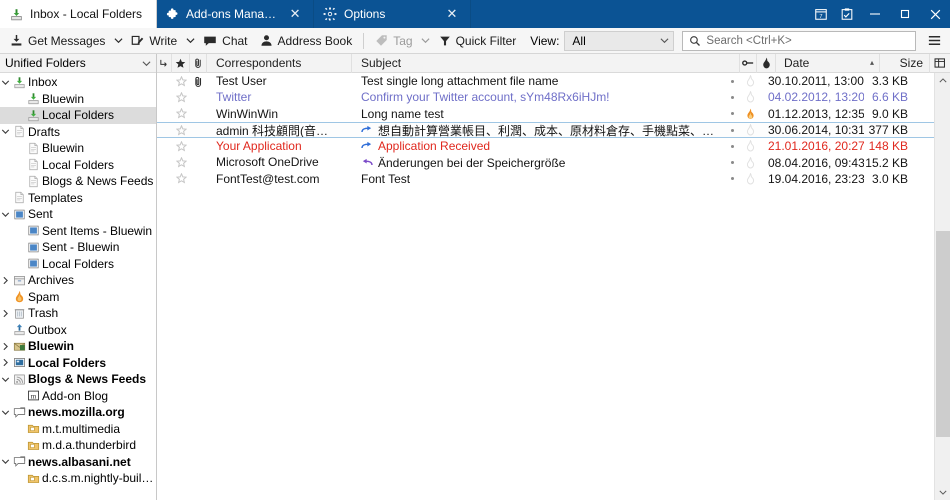 The image size is (950, 500). What do you see at coordinates (619, 40) in the screenshot?
I see `view-select: All` at bounding box center [619, 40].